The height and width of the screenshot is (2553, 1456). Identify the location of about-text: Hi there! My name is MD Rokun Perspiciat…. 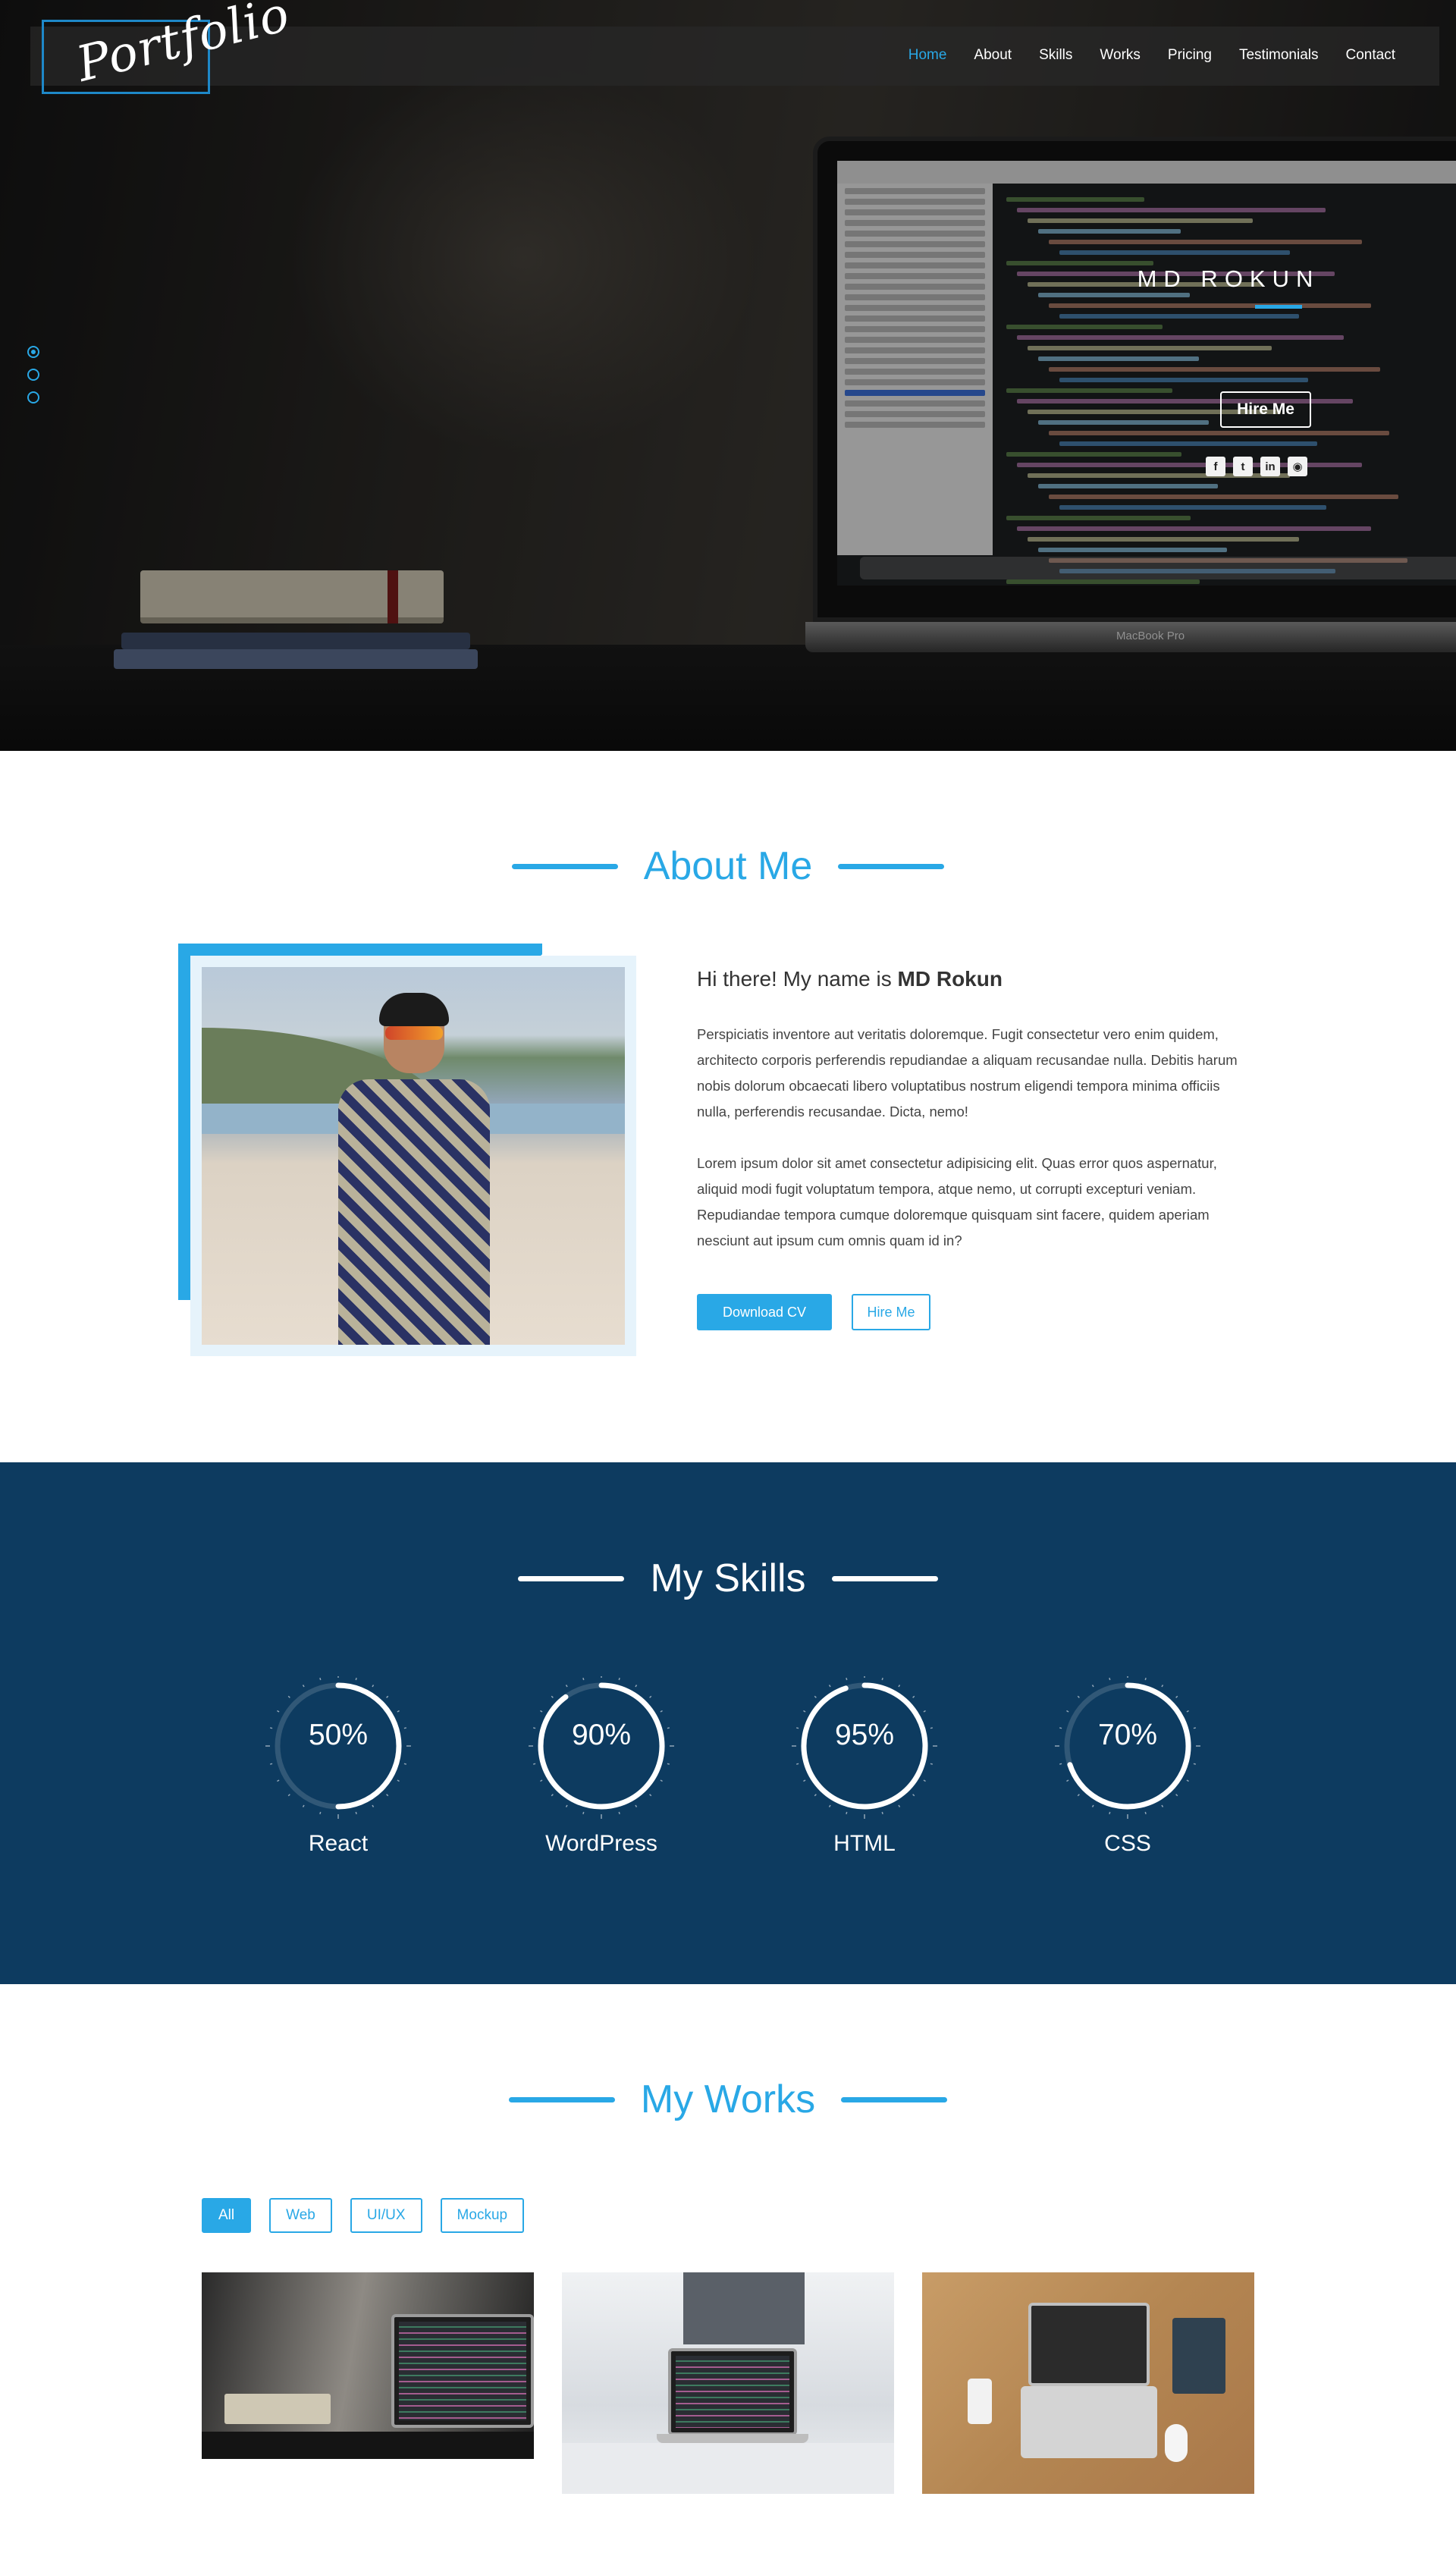
(970, 1118).